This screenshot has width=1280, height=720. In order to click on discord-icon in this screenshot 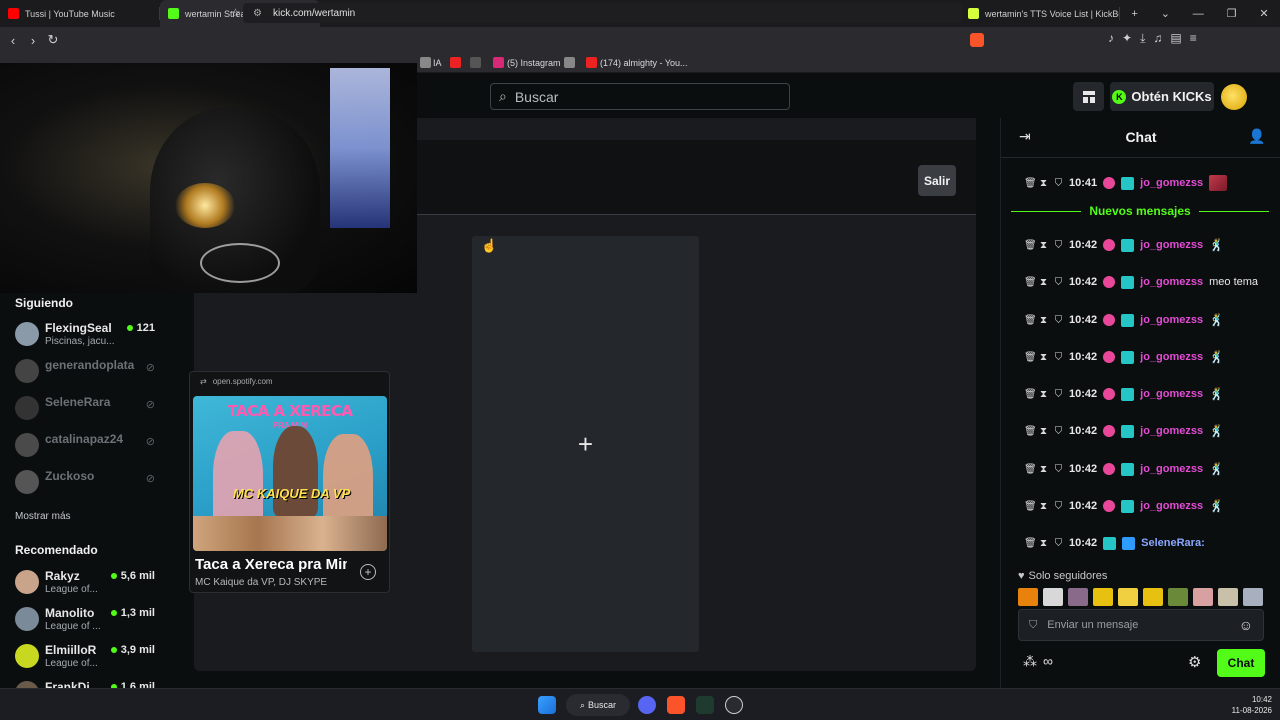, I will do `click(647, 705)`.